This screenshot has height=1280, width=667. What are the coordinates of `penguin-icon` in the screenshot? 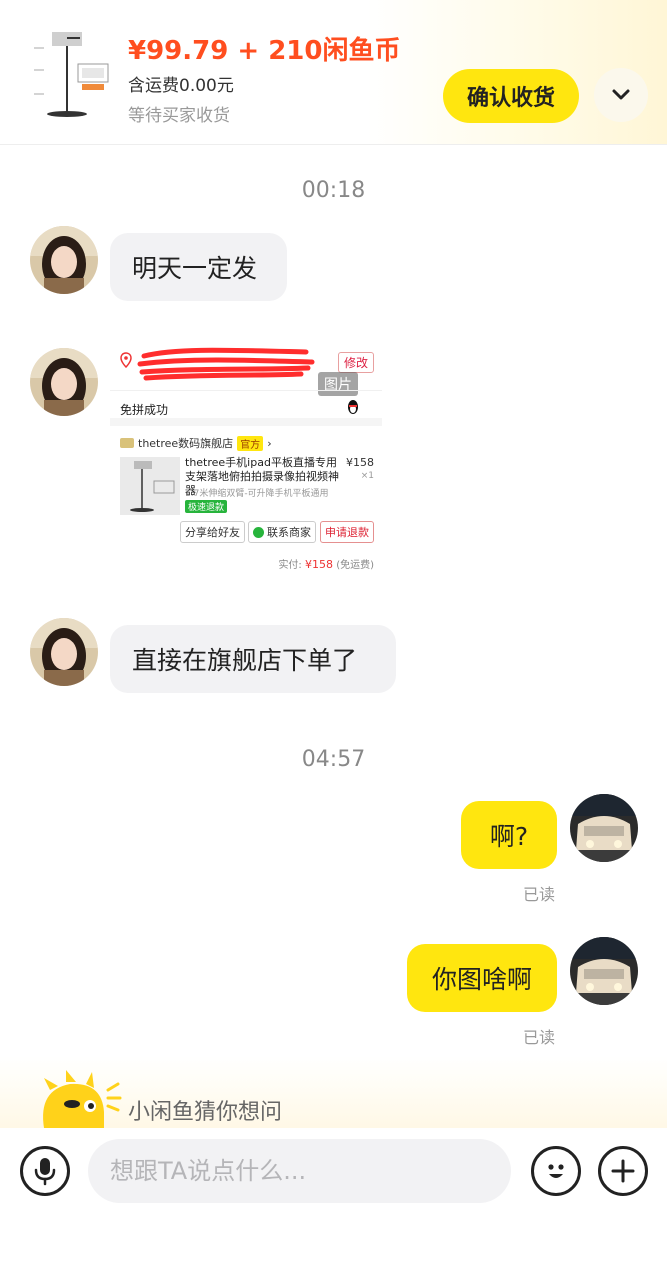 It's located at (353, 407).